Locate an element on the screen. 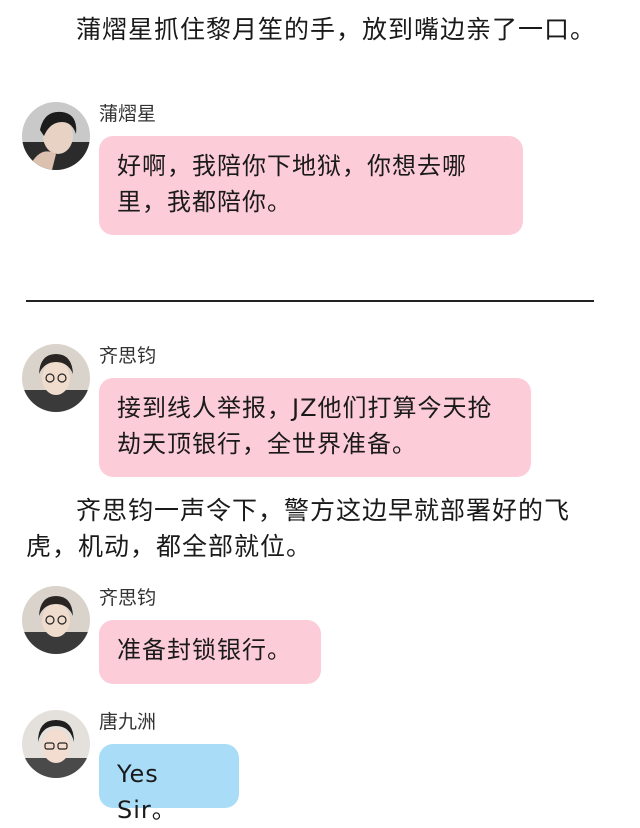 This screenshot has height=828, width=640. message-bubble: 准备封锁银行。 is located at coordinates (210, 652).